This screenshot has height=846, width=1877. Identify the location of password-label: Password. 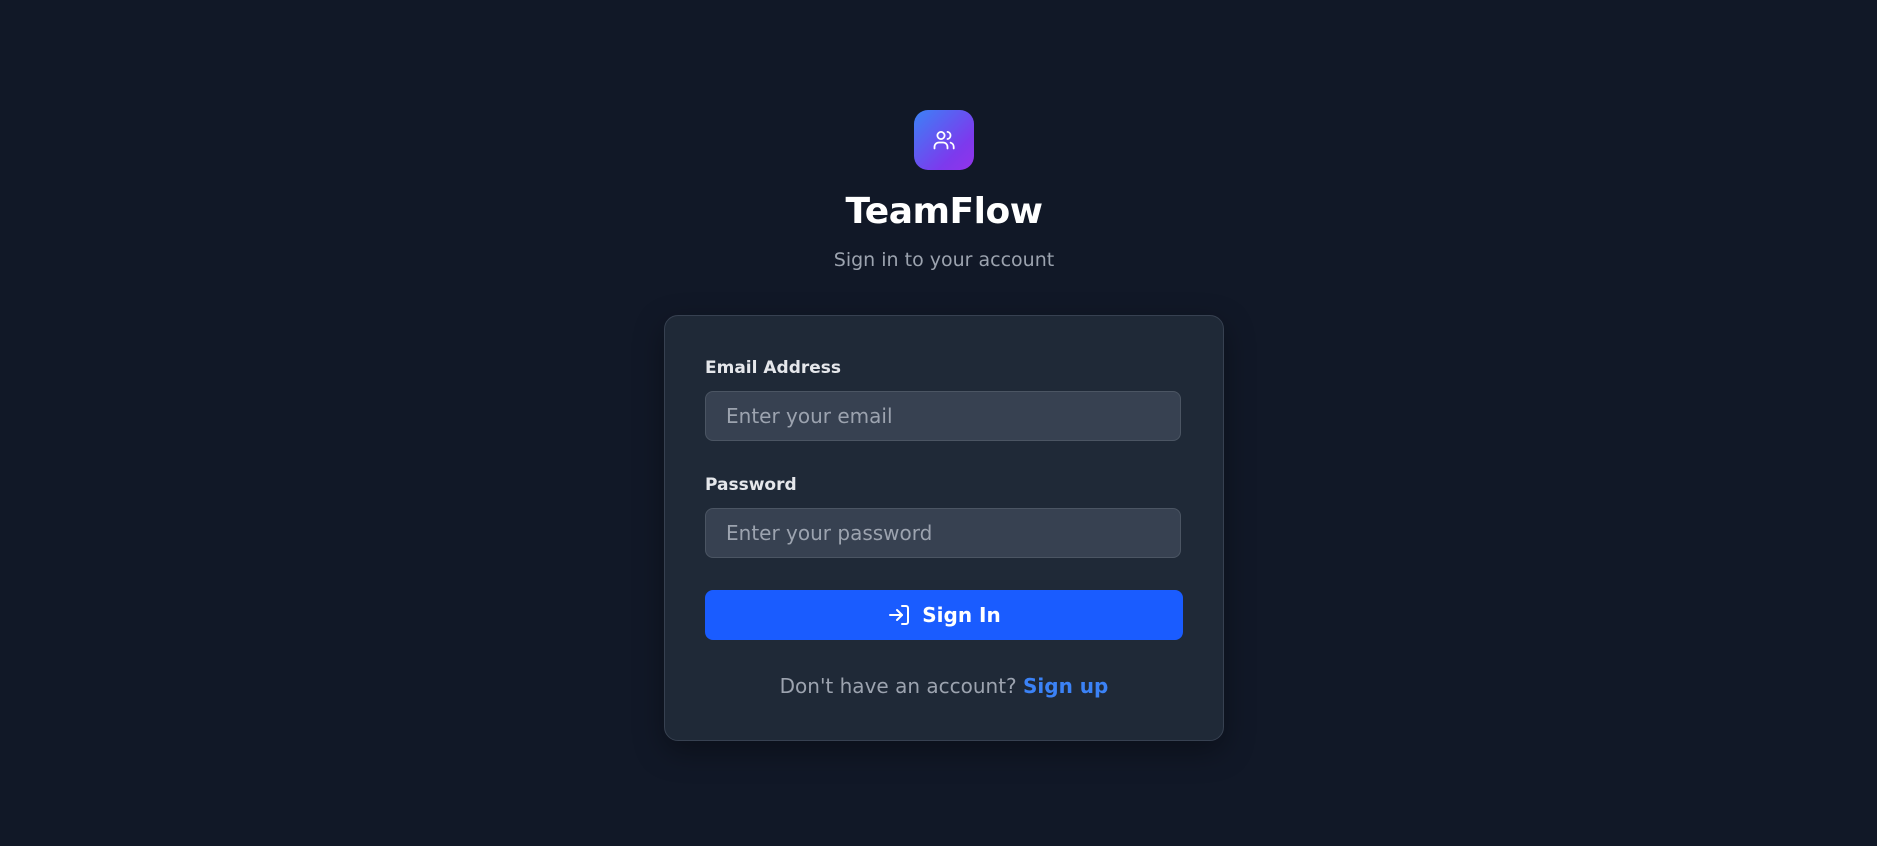
(751, 485).